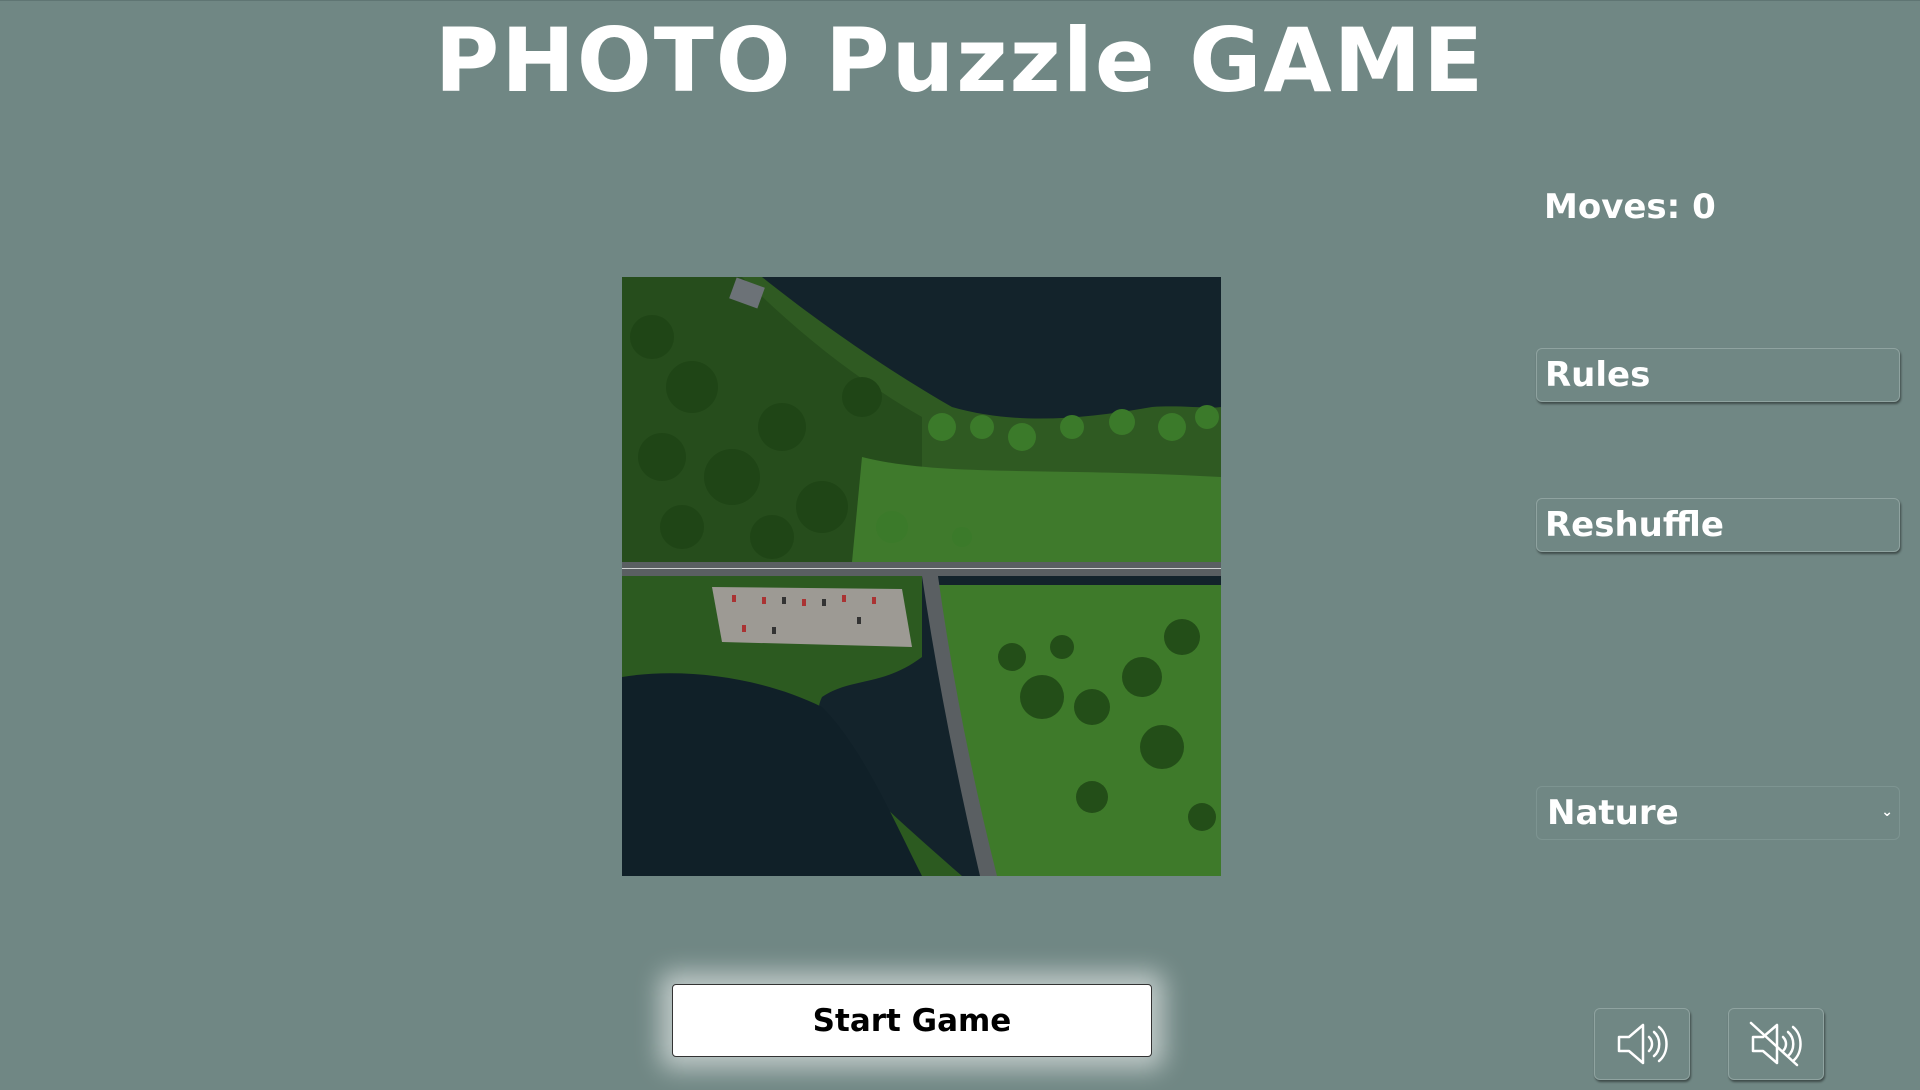 This screenshot has height=1090, width=1920. I want to click on reshuffle-button: Reshuffle, so click(1718, 525).